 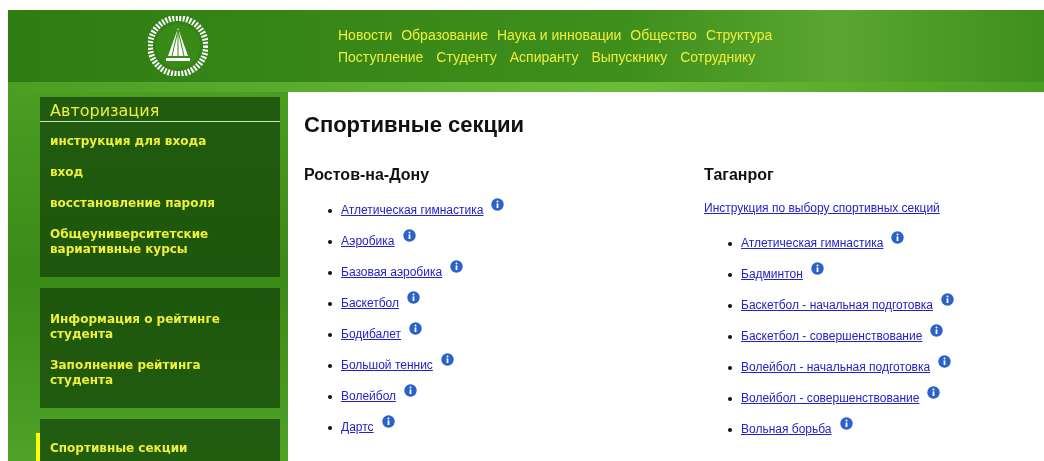 I want to click on nav-link: Наука и инновации, so click(x=559, y=35).